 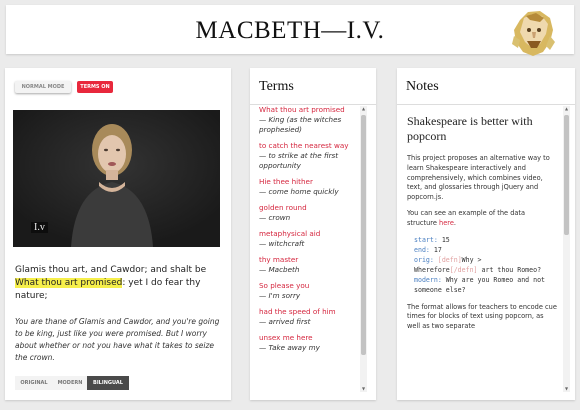 I want to click on mode-modern-button: Modern, so click(x=70, y=383).